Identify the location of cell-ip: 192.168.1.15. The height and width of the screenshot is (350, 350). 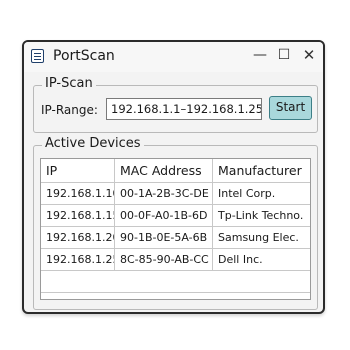
(78, 215).